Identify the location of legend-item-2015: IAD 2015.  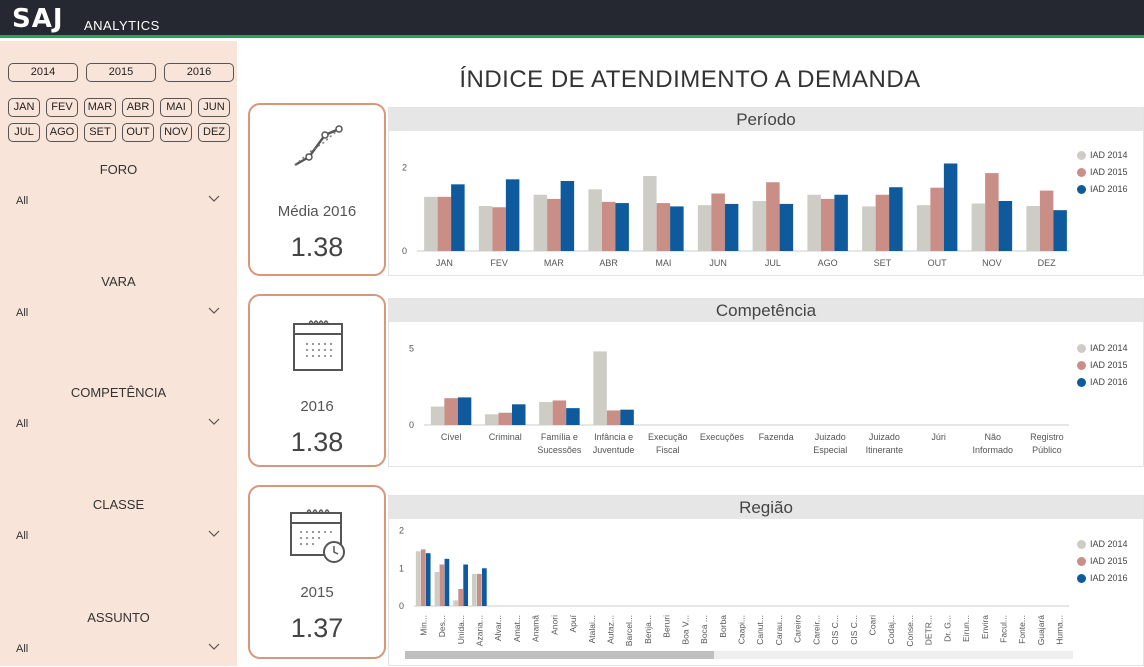
(1102, 367).